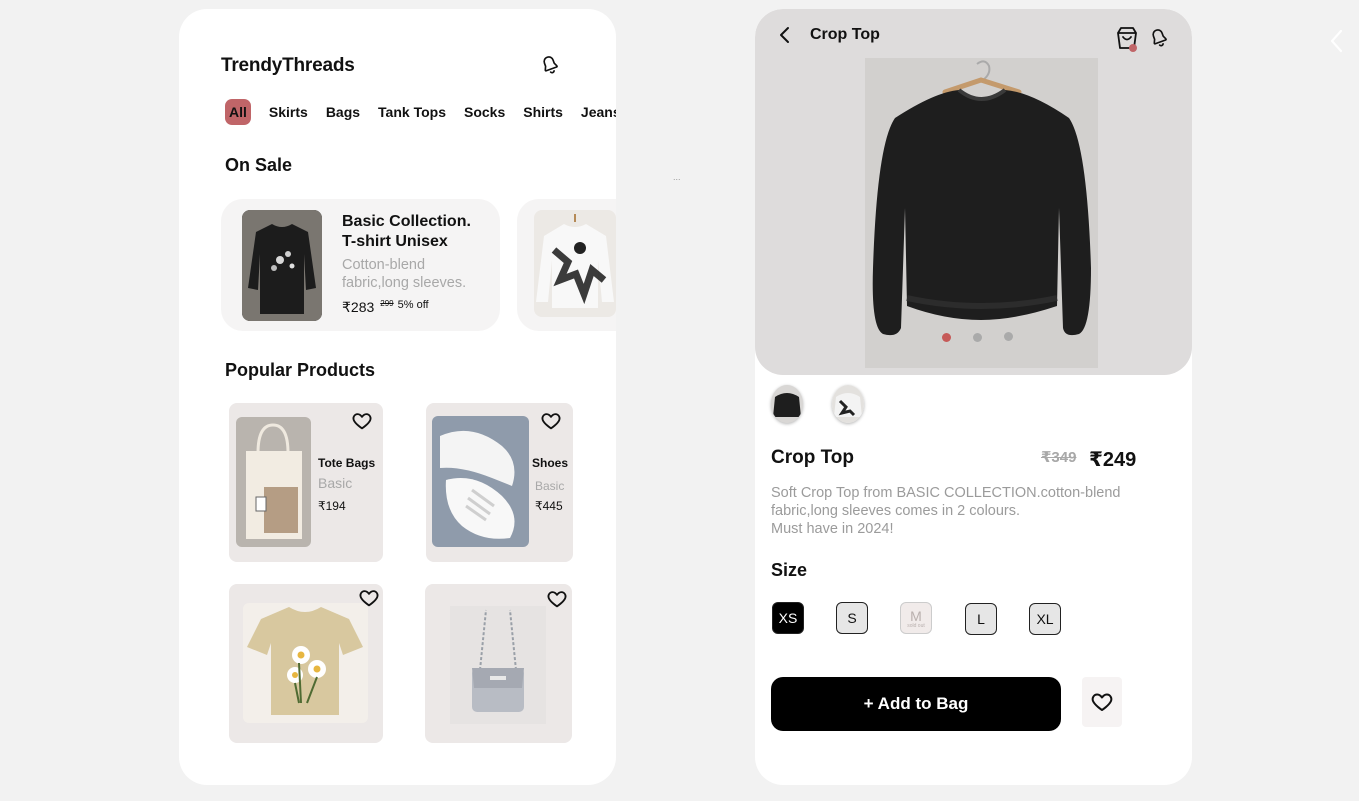 This screenshot has width=1359, height=801. I want to click on favorite-button, so click(1102, 702).